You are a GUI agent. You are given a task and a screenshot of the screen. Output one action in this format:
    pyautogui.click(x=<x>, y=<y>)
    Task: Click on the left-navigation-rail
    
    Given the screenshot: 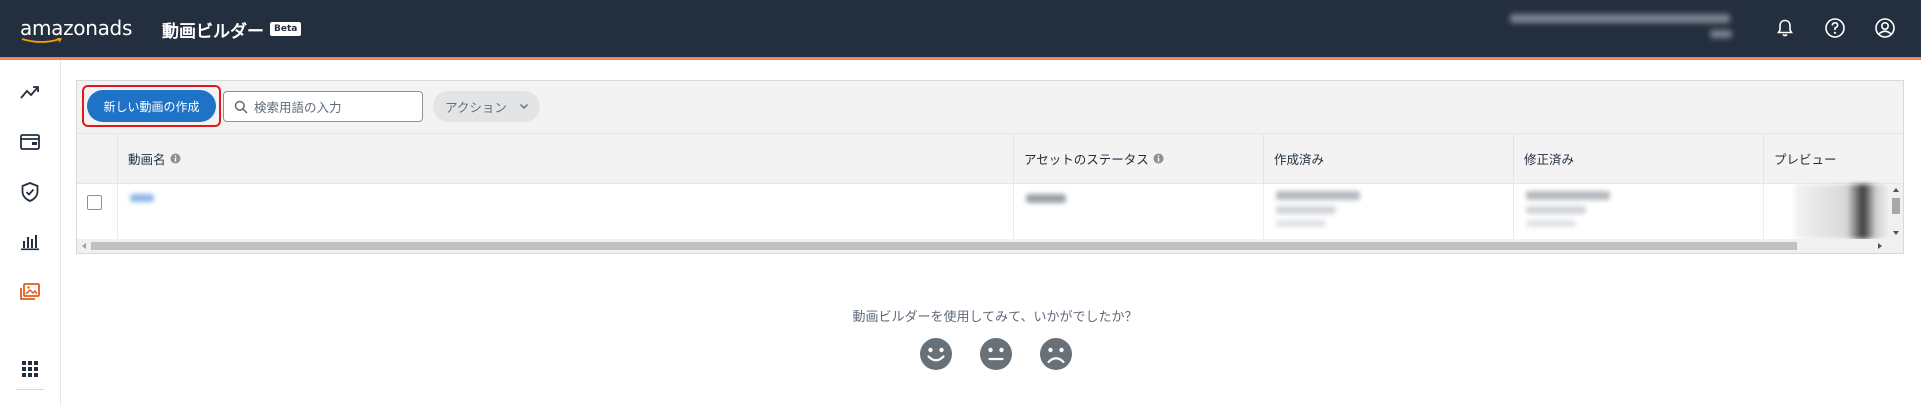 What is the action you would take?
    pyautogui.click(x=30, y=232)
    